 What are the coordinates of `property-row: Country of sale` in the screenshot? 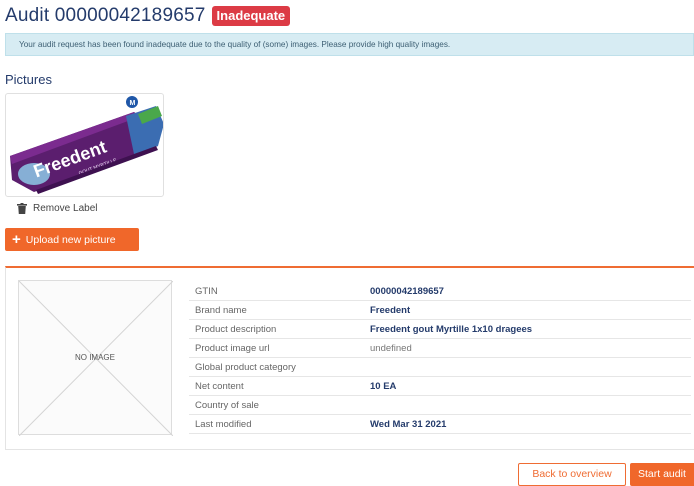 It's located at (440, 405).